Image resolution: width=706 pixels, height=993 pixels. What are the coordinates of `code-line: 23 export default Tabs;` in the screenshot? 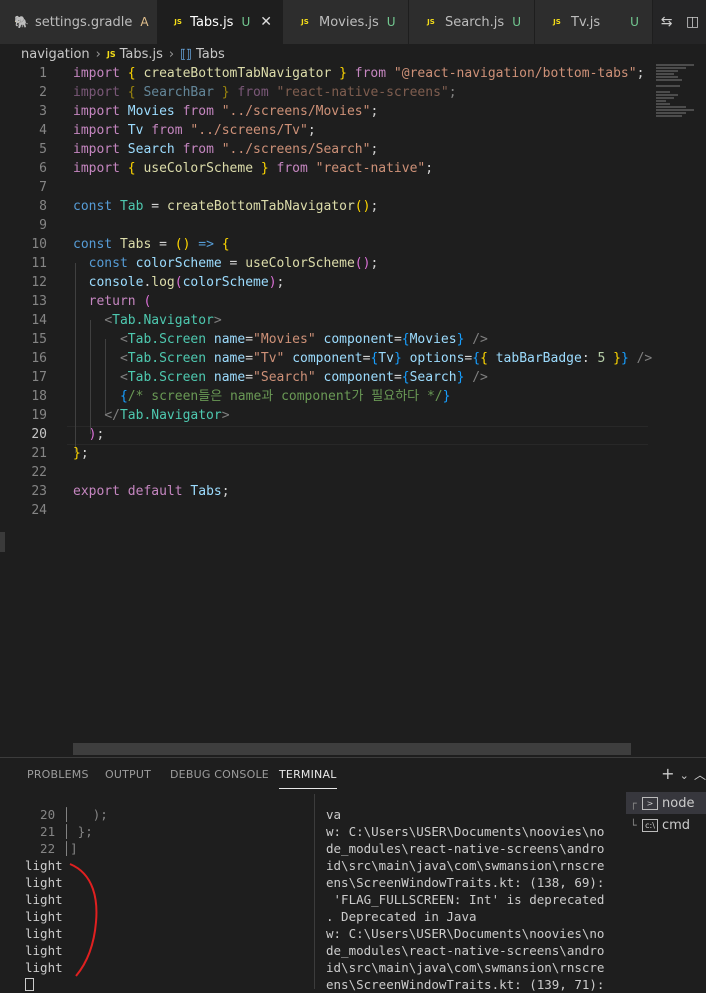 It's located at (324, 491).